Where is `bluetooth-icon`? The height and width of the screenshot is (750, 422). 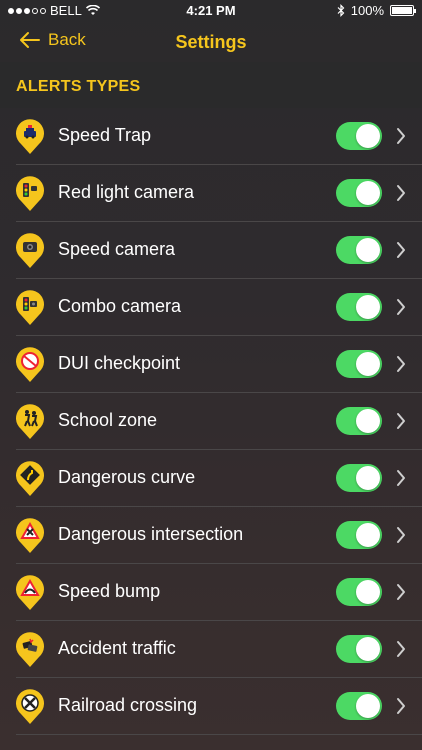 bluetooth-icon is located at coordinates (341, 10).